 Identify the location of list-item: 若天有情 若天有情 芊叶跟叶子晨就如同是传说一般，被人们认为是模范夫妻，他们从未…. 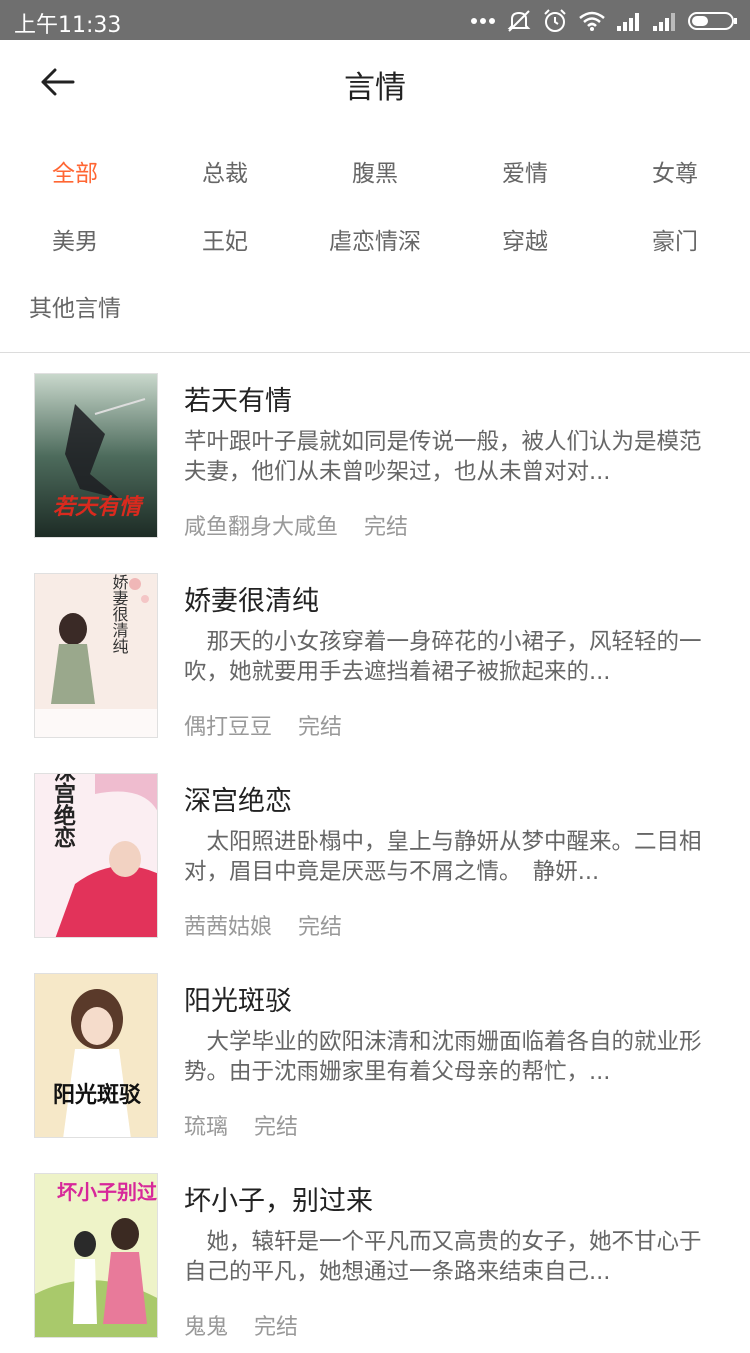
(375, 453).